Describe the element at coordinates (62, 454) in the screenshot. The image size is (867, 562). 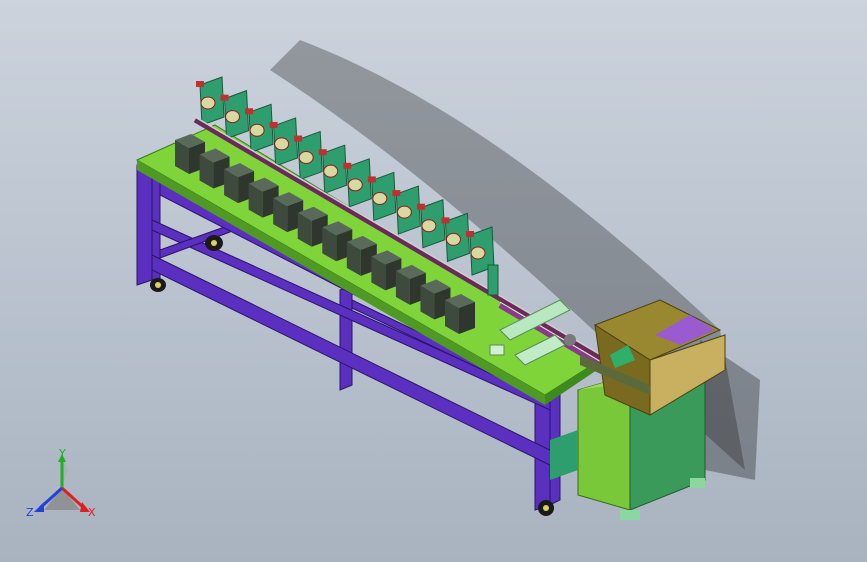
I see `y-axis-label: Y` at that location.